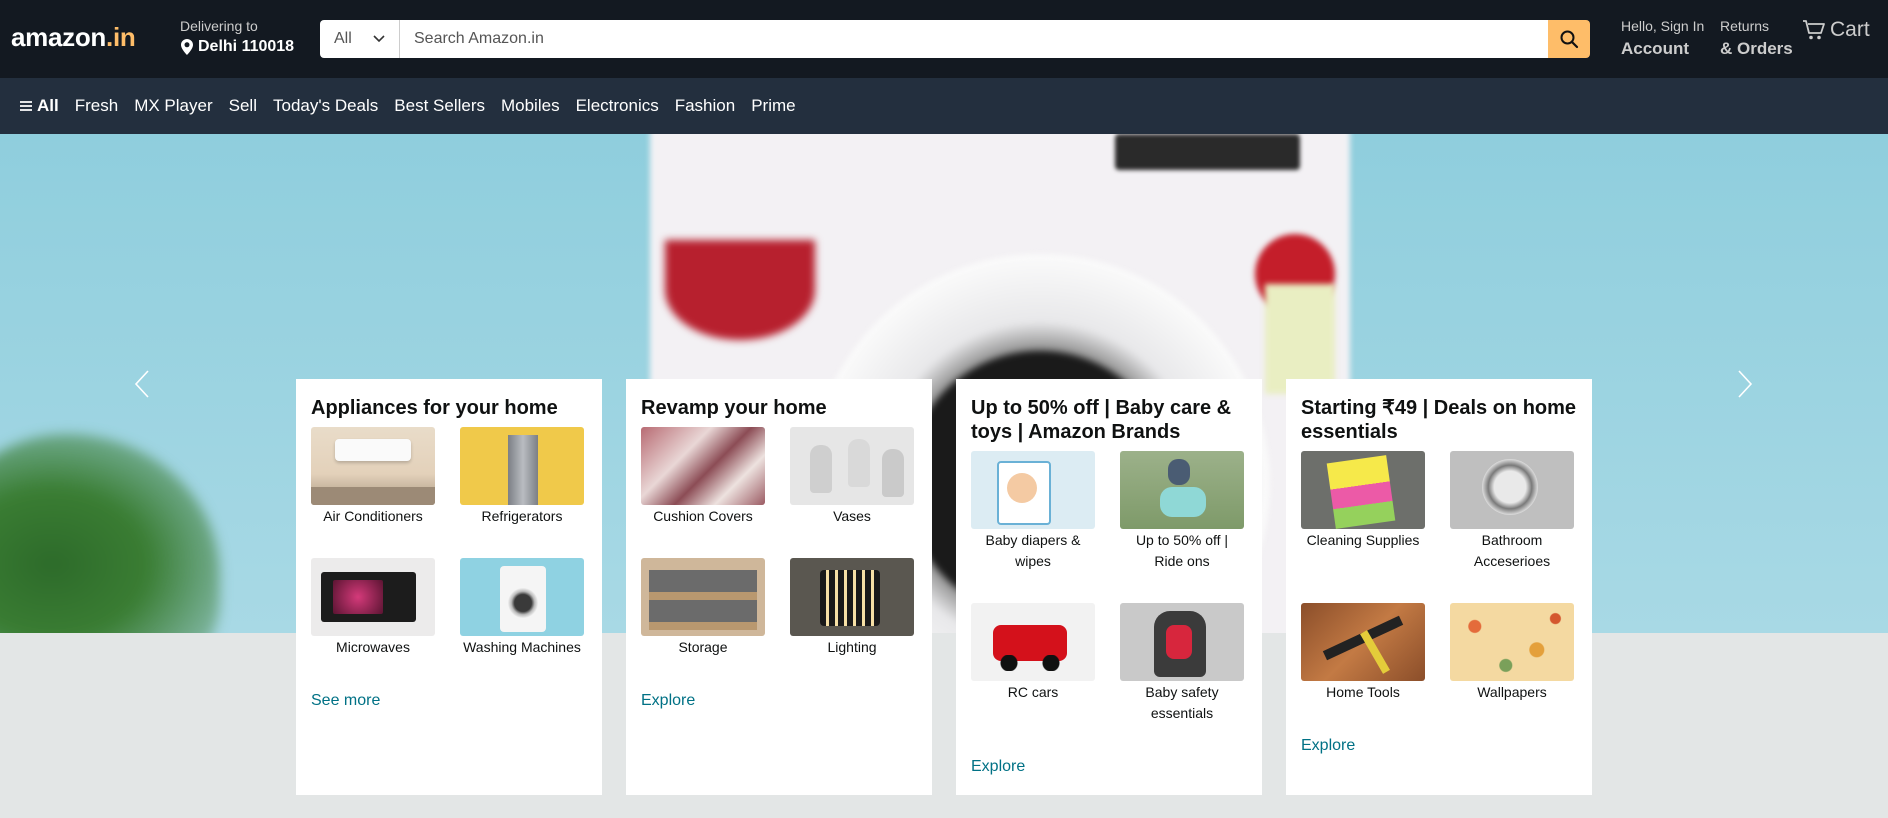  Describe the element at coordinates (26, 106) in the screenshot. I see `hamburger-icon` at that location.